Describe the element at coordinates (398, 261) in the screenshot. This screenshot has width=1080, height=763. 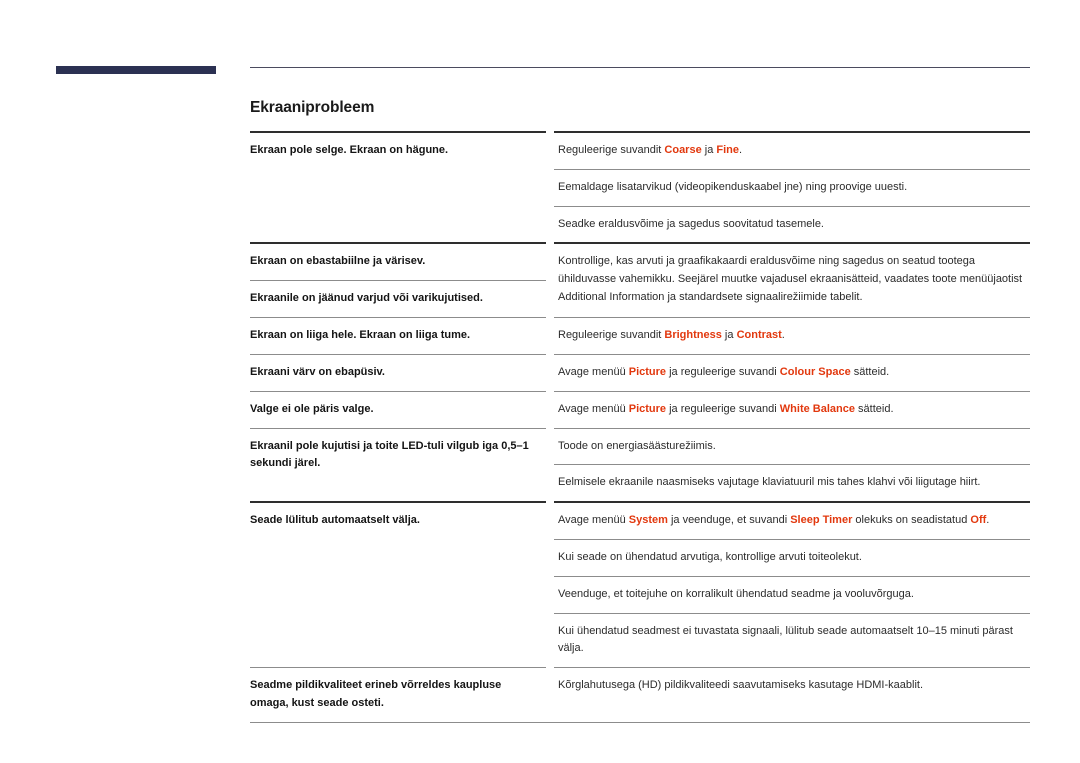
I see `symptom-label: Ekraan on ebastabiilne ja värisev.` at that location.